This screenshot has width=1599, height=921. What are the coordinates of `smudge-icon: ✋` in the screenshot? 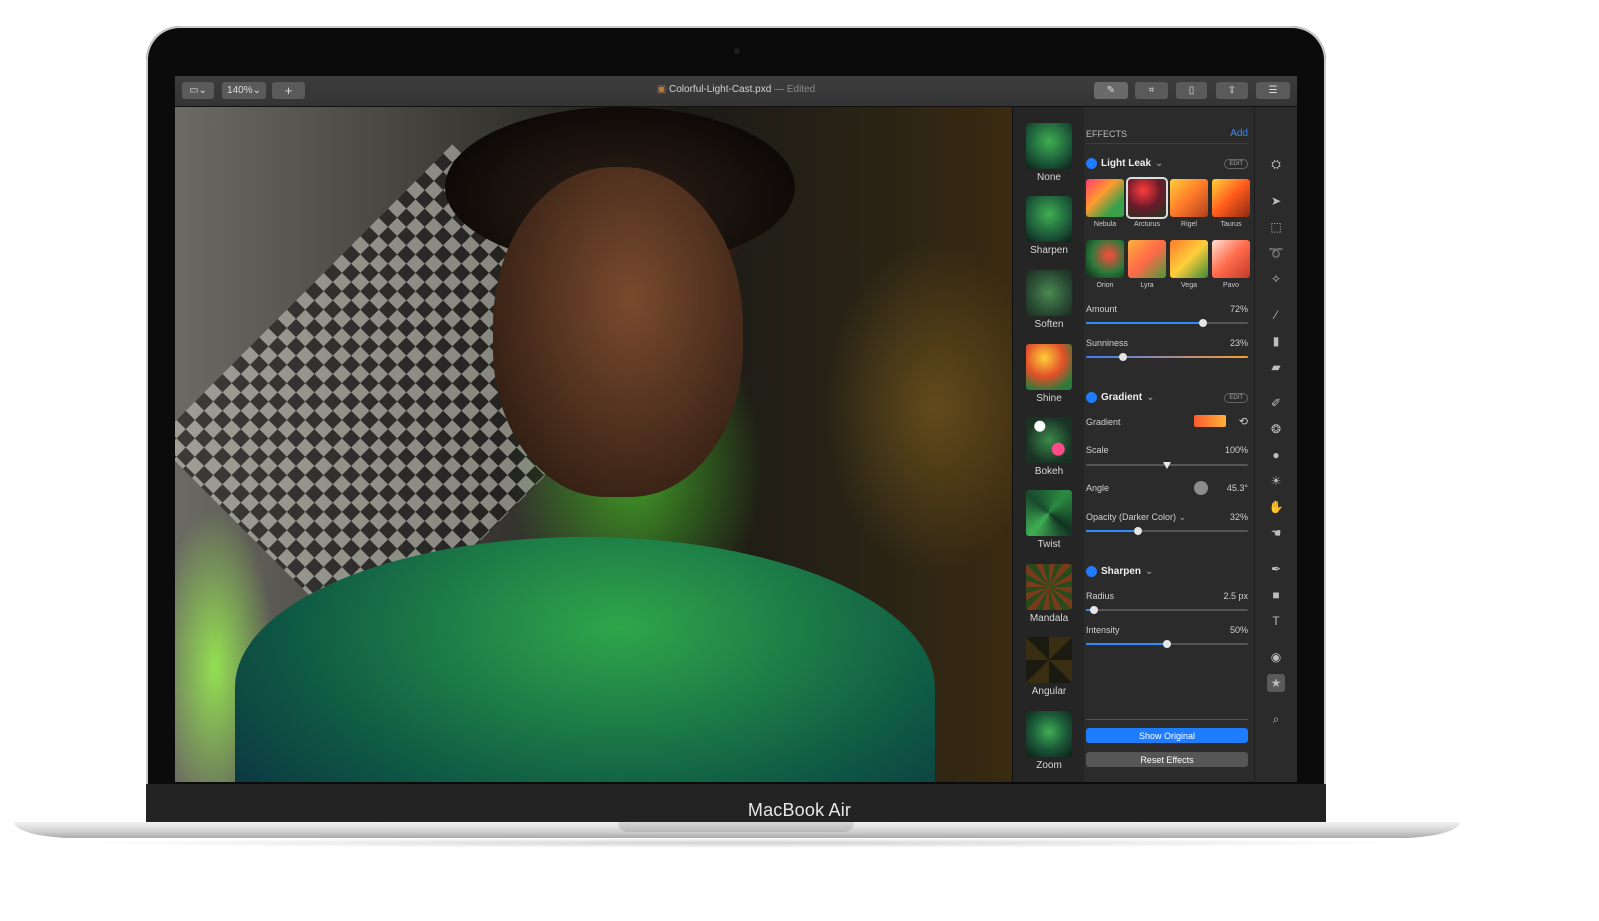 It's located at (1276, 507).